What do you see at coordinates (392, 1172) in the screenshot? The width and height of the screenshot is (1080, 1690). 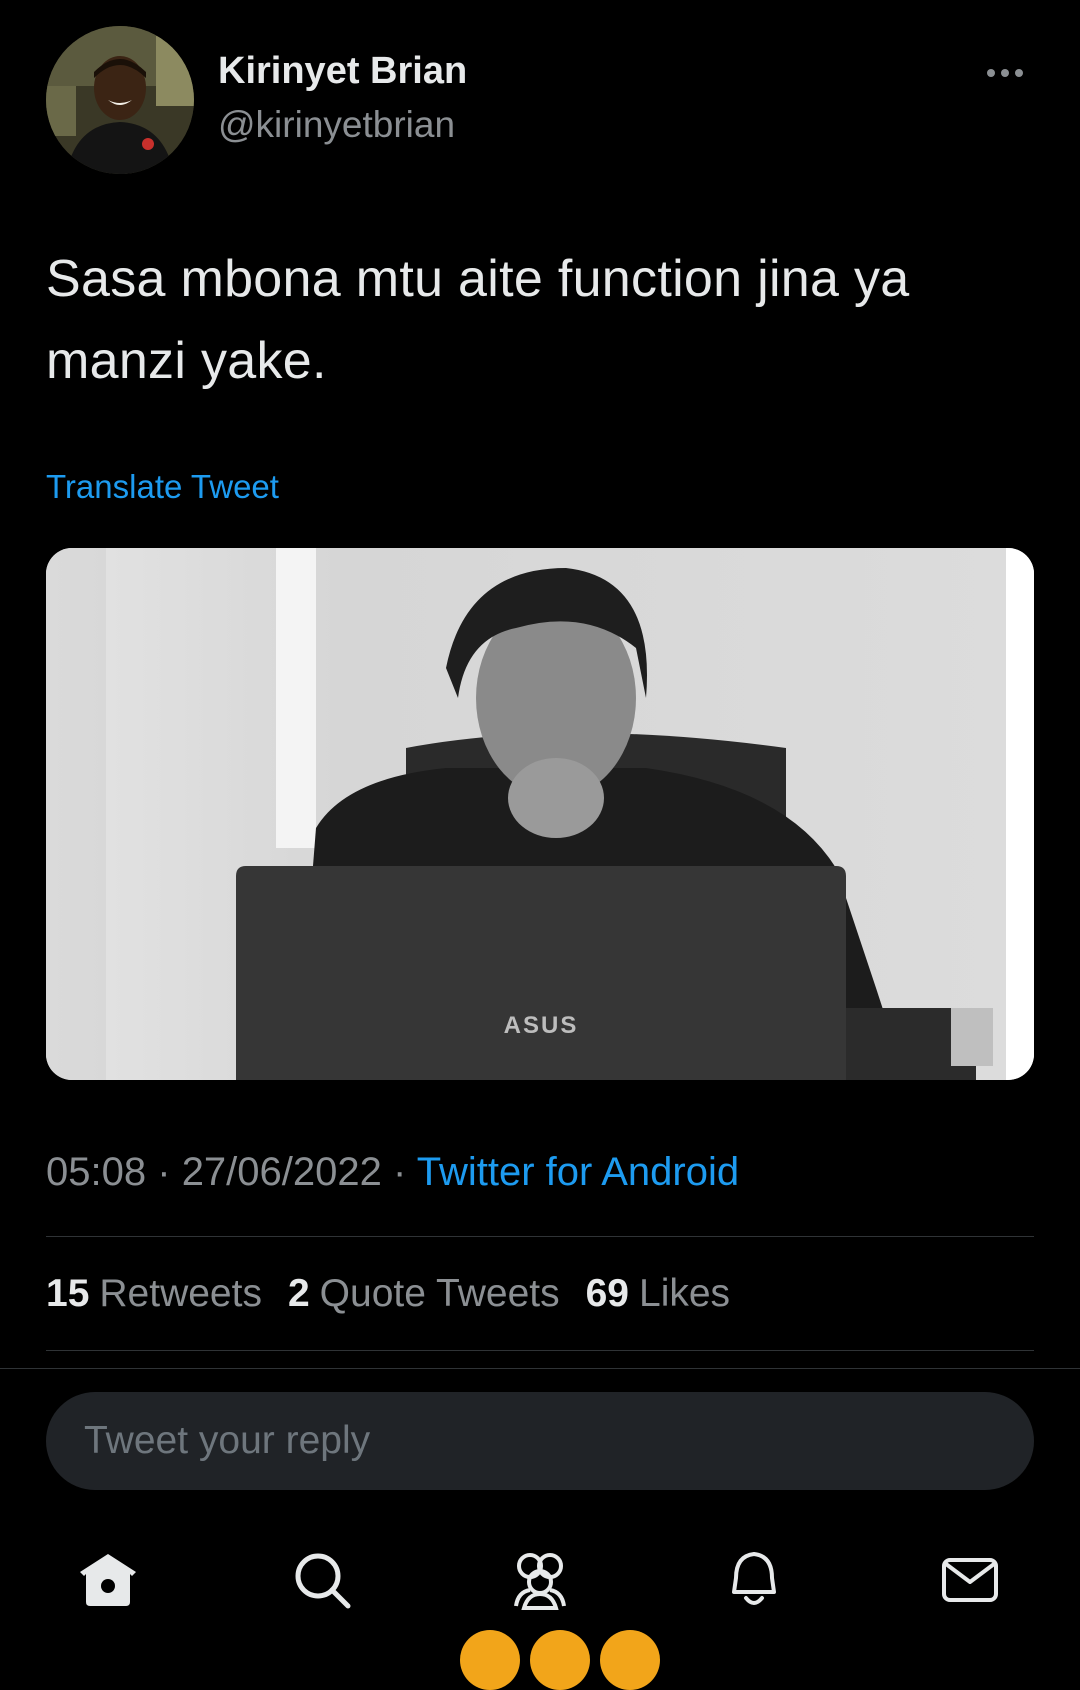 I see `tweet-timestamp: 05:08 · 27/06/2022 · Twitter for Android` at bounding box center [392, 1172].